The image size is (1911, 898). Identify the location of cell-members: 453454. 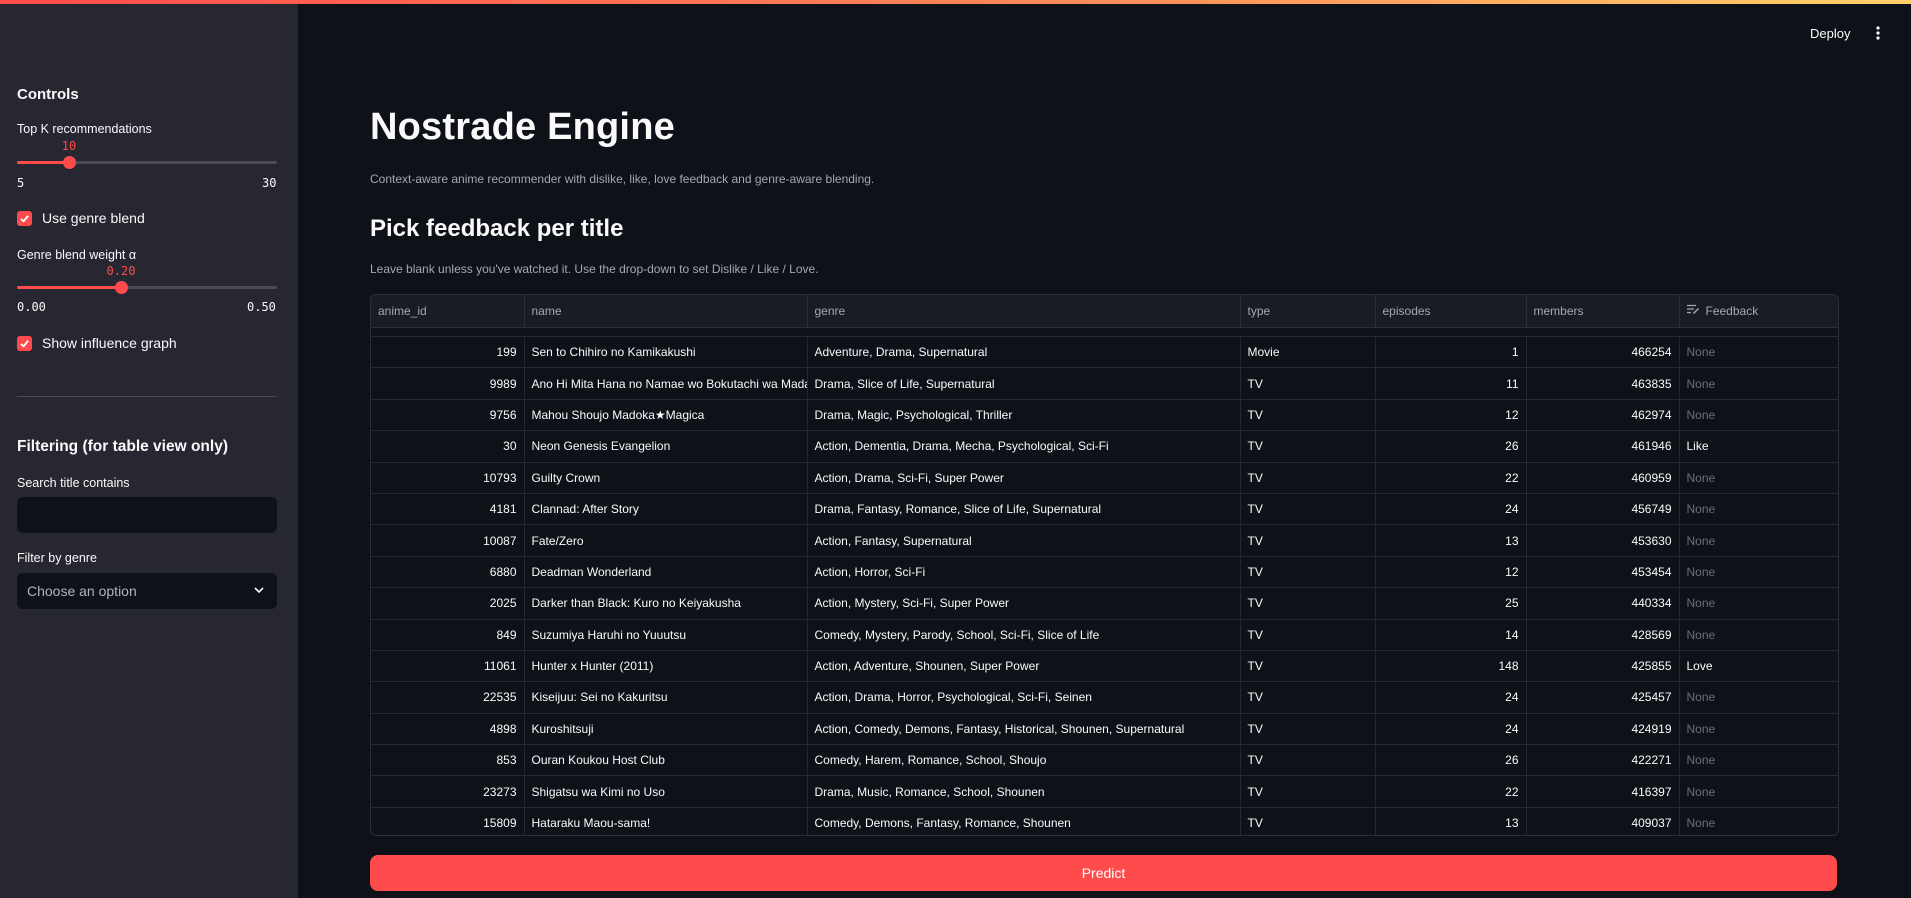
(1603, 572).